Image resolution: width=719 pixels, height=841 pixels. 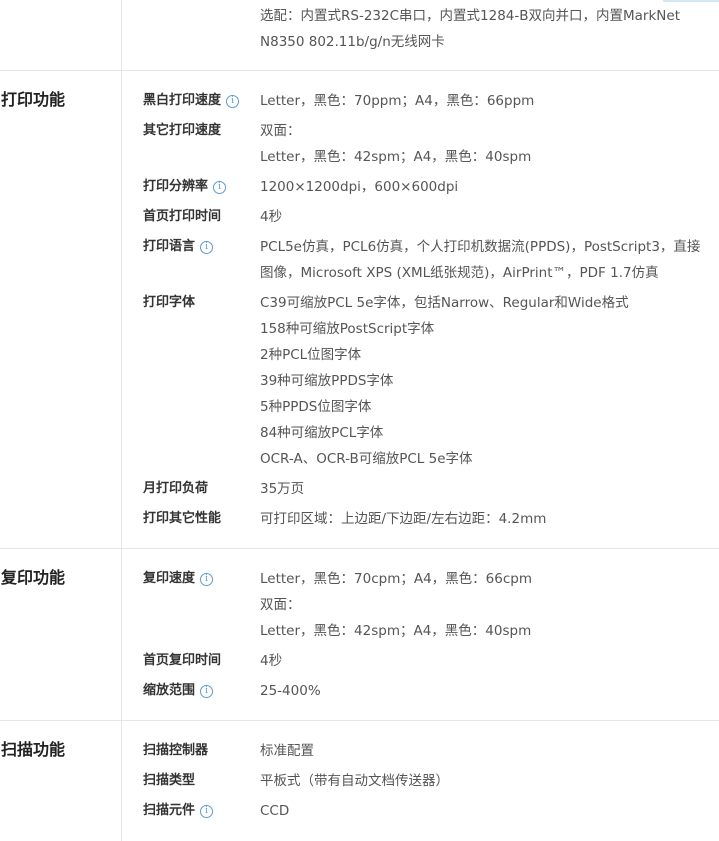 I want to click on spec-label: 月打印负荷, so click(x=176, y=488).